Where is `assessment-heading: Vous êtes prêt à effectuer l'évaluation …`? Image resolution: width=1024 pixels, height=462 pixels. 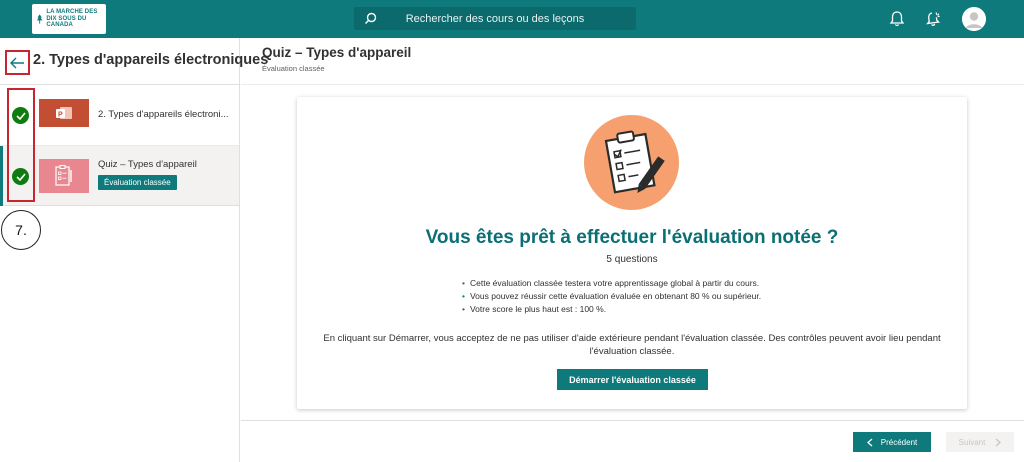
assessment-heading: Vous êtes prêt à effectuer l'évaluation … is located at coordinates (632, 237).